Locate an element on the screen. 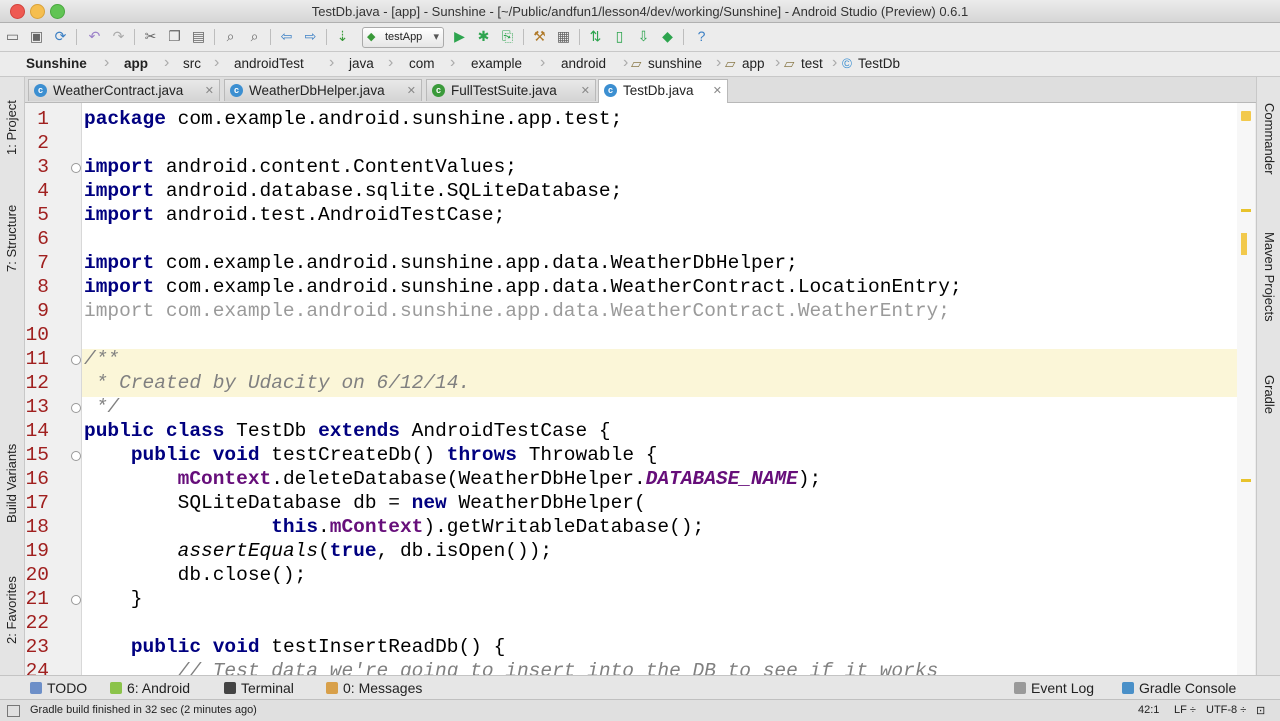 Image resolution: width=1280 pixels, height=721 pixels. code-line: SQLiteDatabase db = new WeatherDbHelper( is located at coordinates (365, 503).